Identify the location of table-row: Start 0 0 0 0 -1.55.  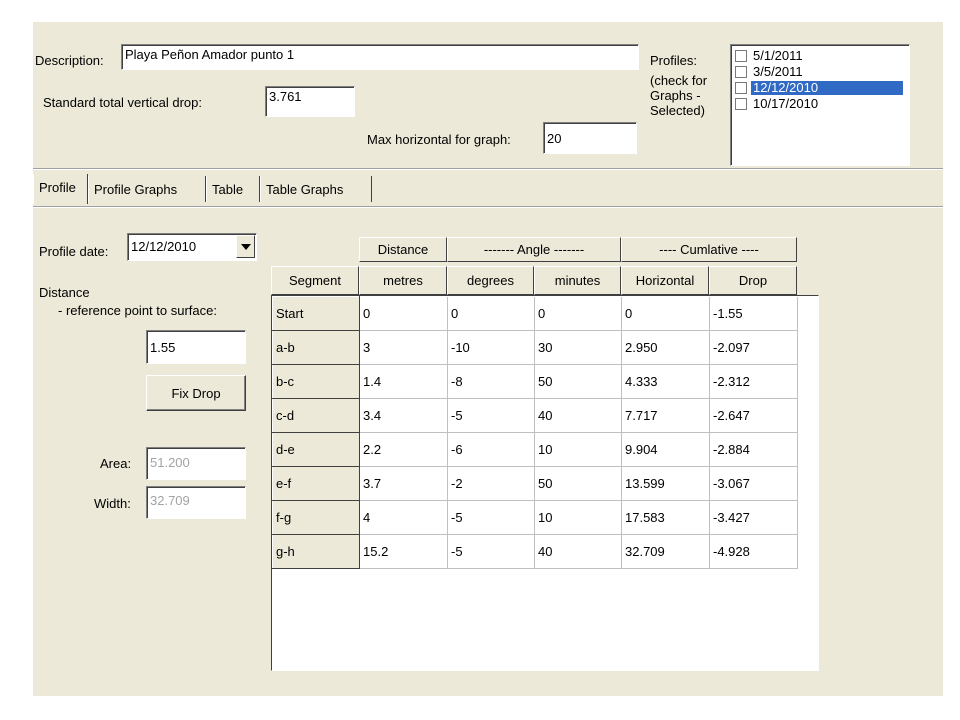
(535, 313).